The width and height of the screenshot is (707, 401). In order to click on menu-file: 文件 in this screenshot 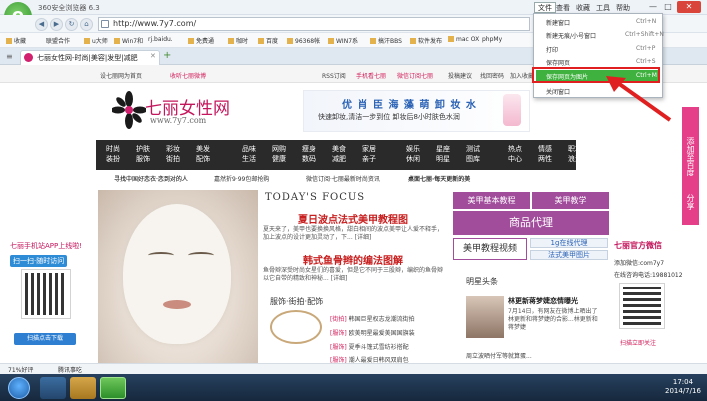, I will do `click(545, 7)`.